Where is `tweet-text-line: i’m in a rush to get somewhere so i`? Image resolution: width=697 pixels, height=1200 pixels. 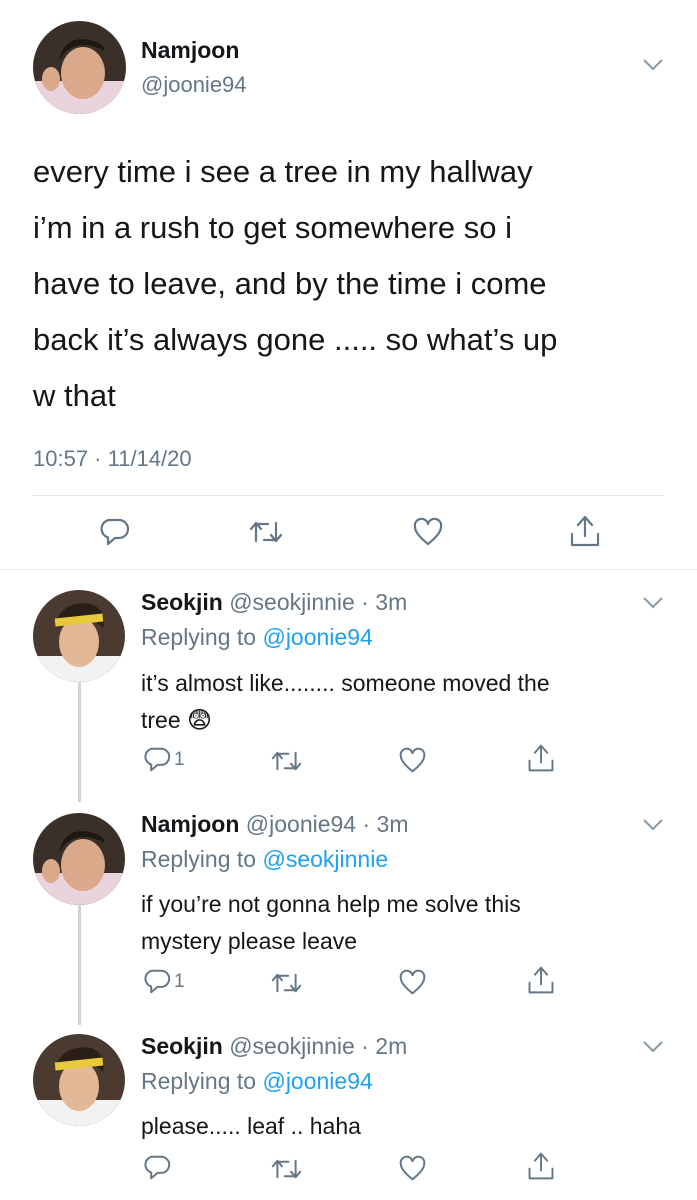
tweet-text-line: i’m in a rush to get somewhere so i is located at coordinates (272, 227).